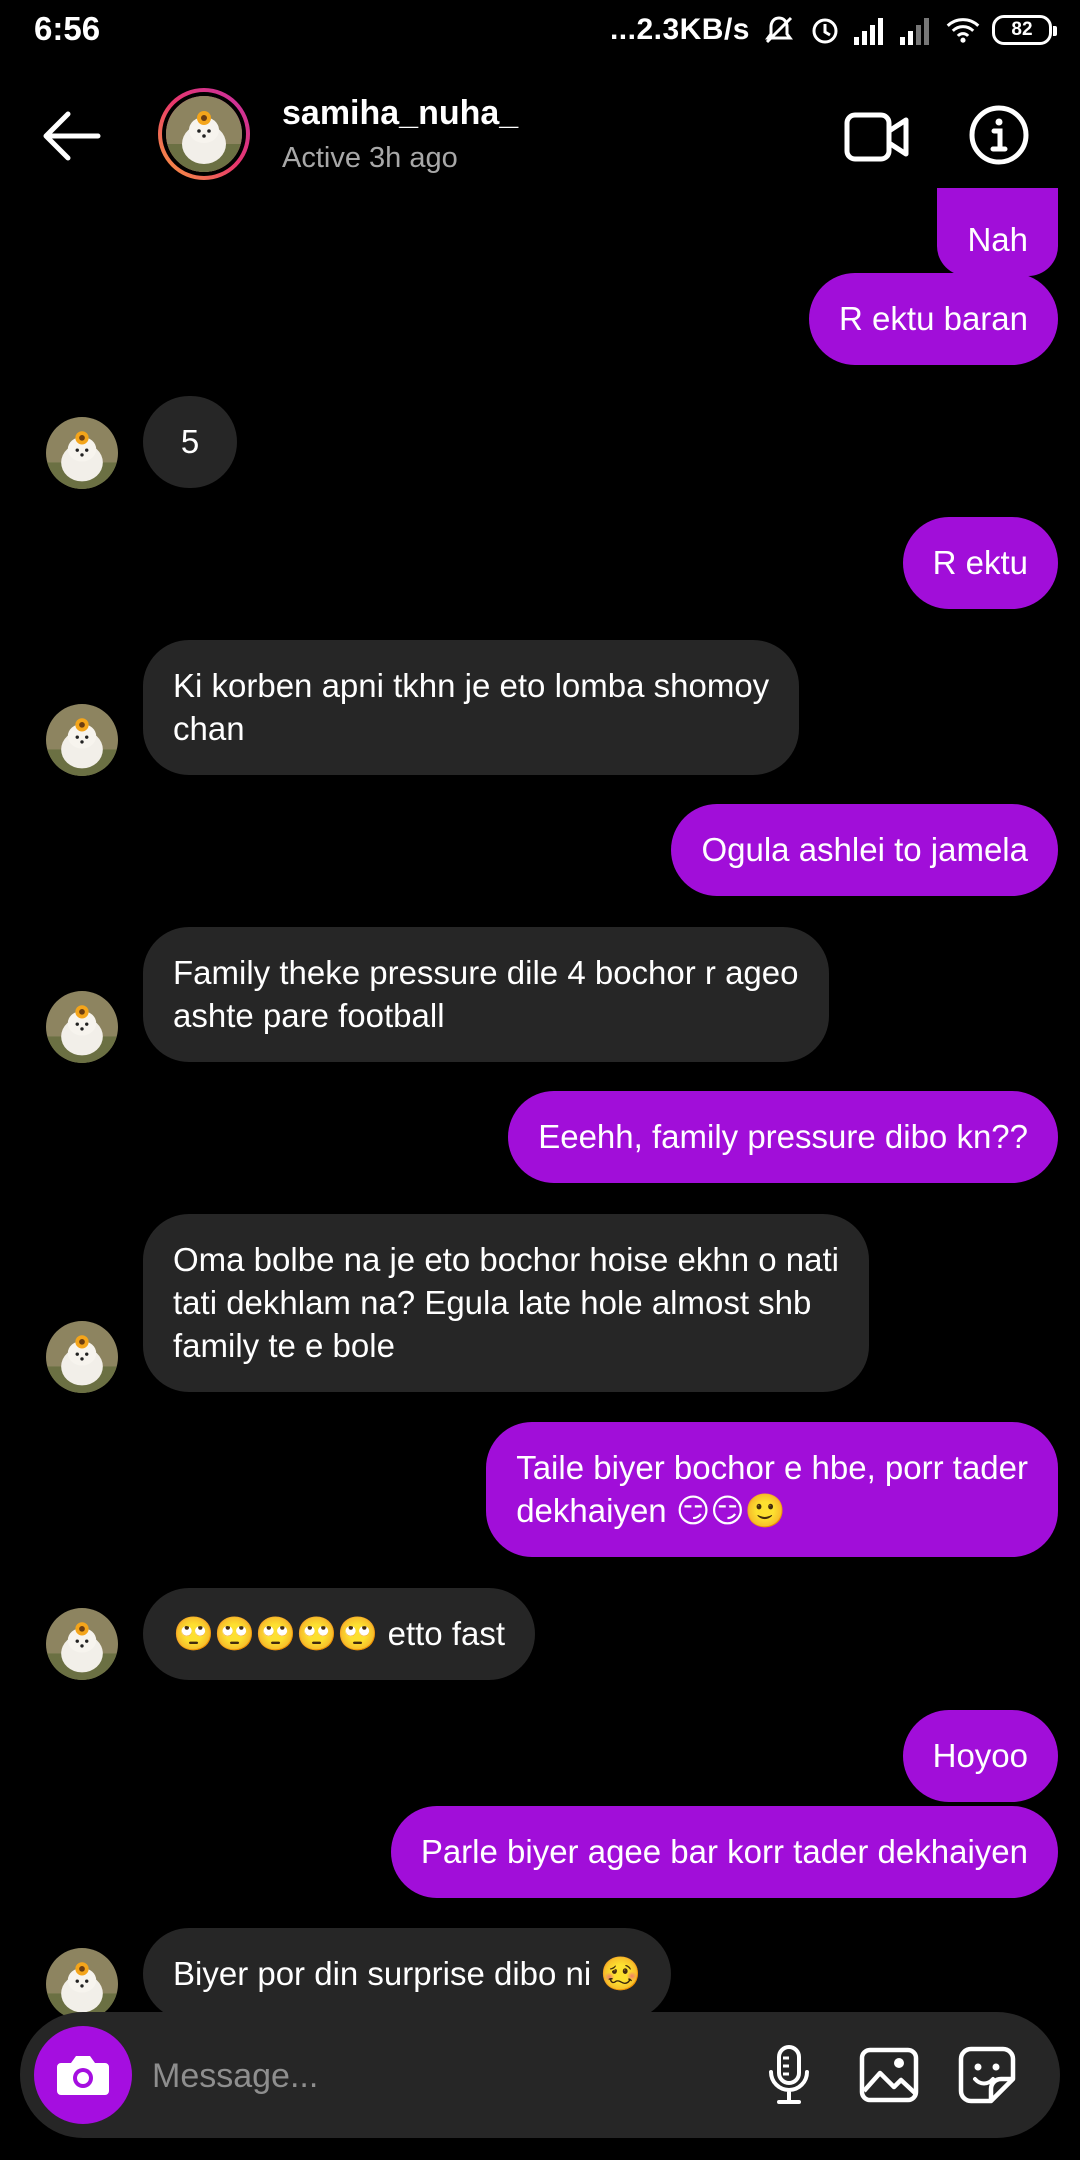 The height and width of the screenshot is (2160, 1080). Describe the element at coordinates (779, 30) in the screenshot. I see `mute-icon` at that location.